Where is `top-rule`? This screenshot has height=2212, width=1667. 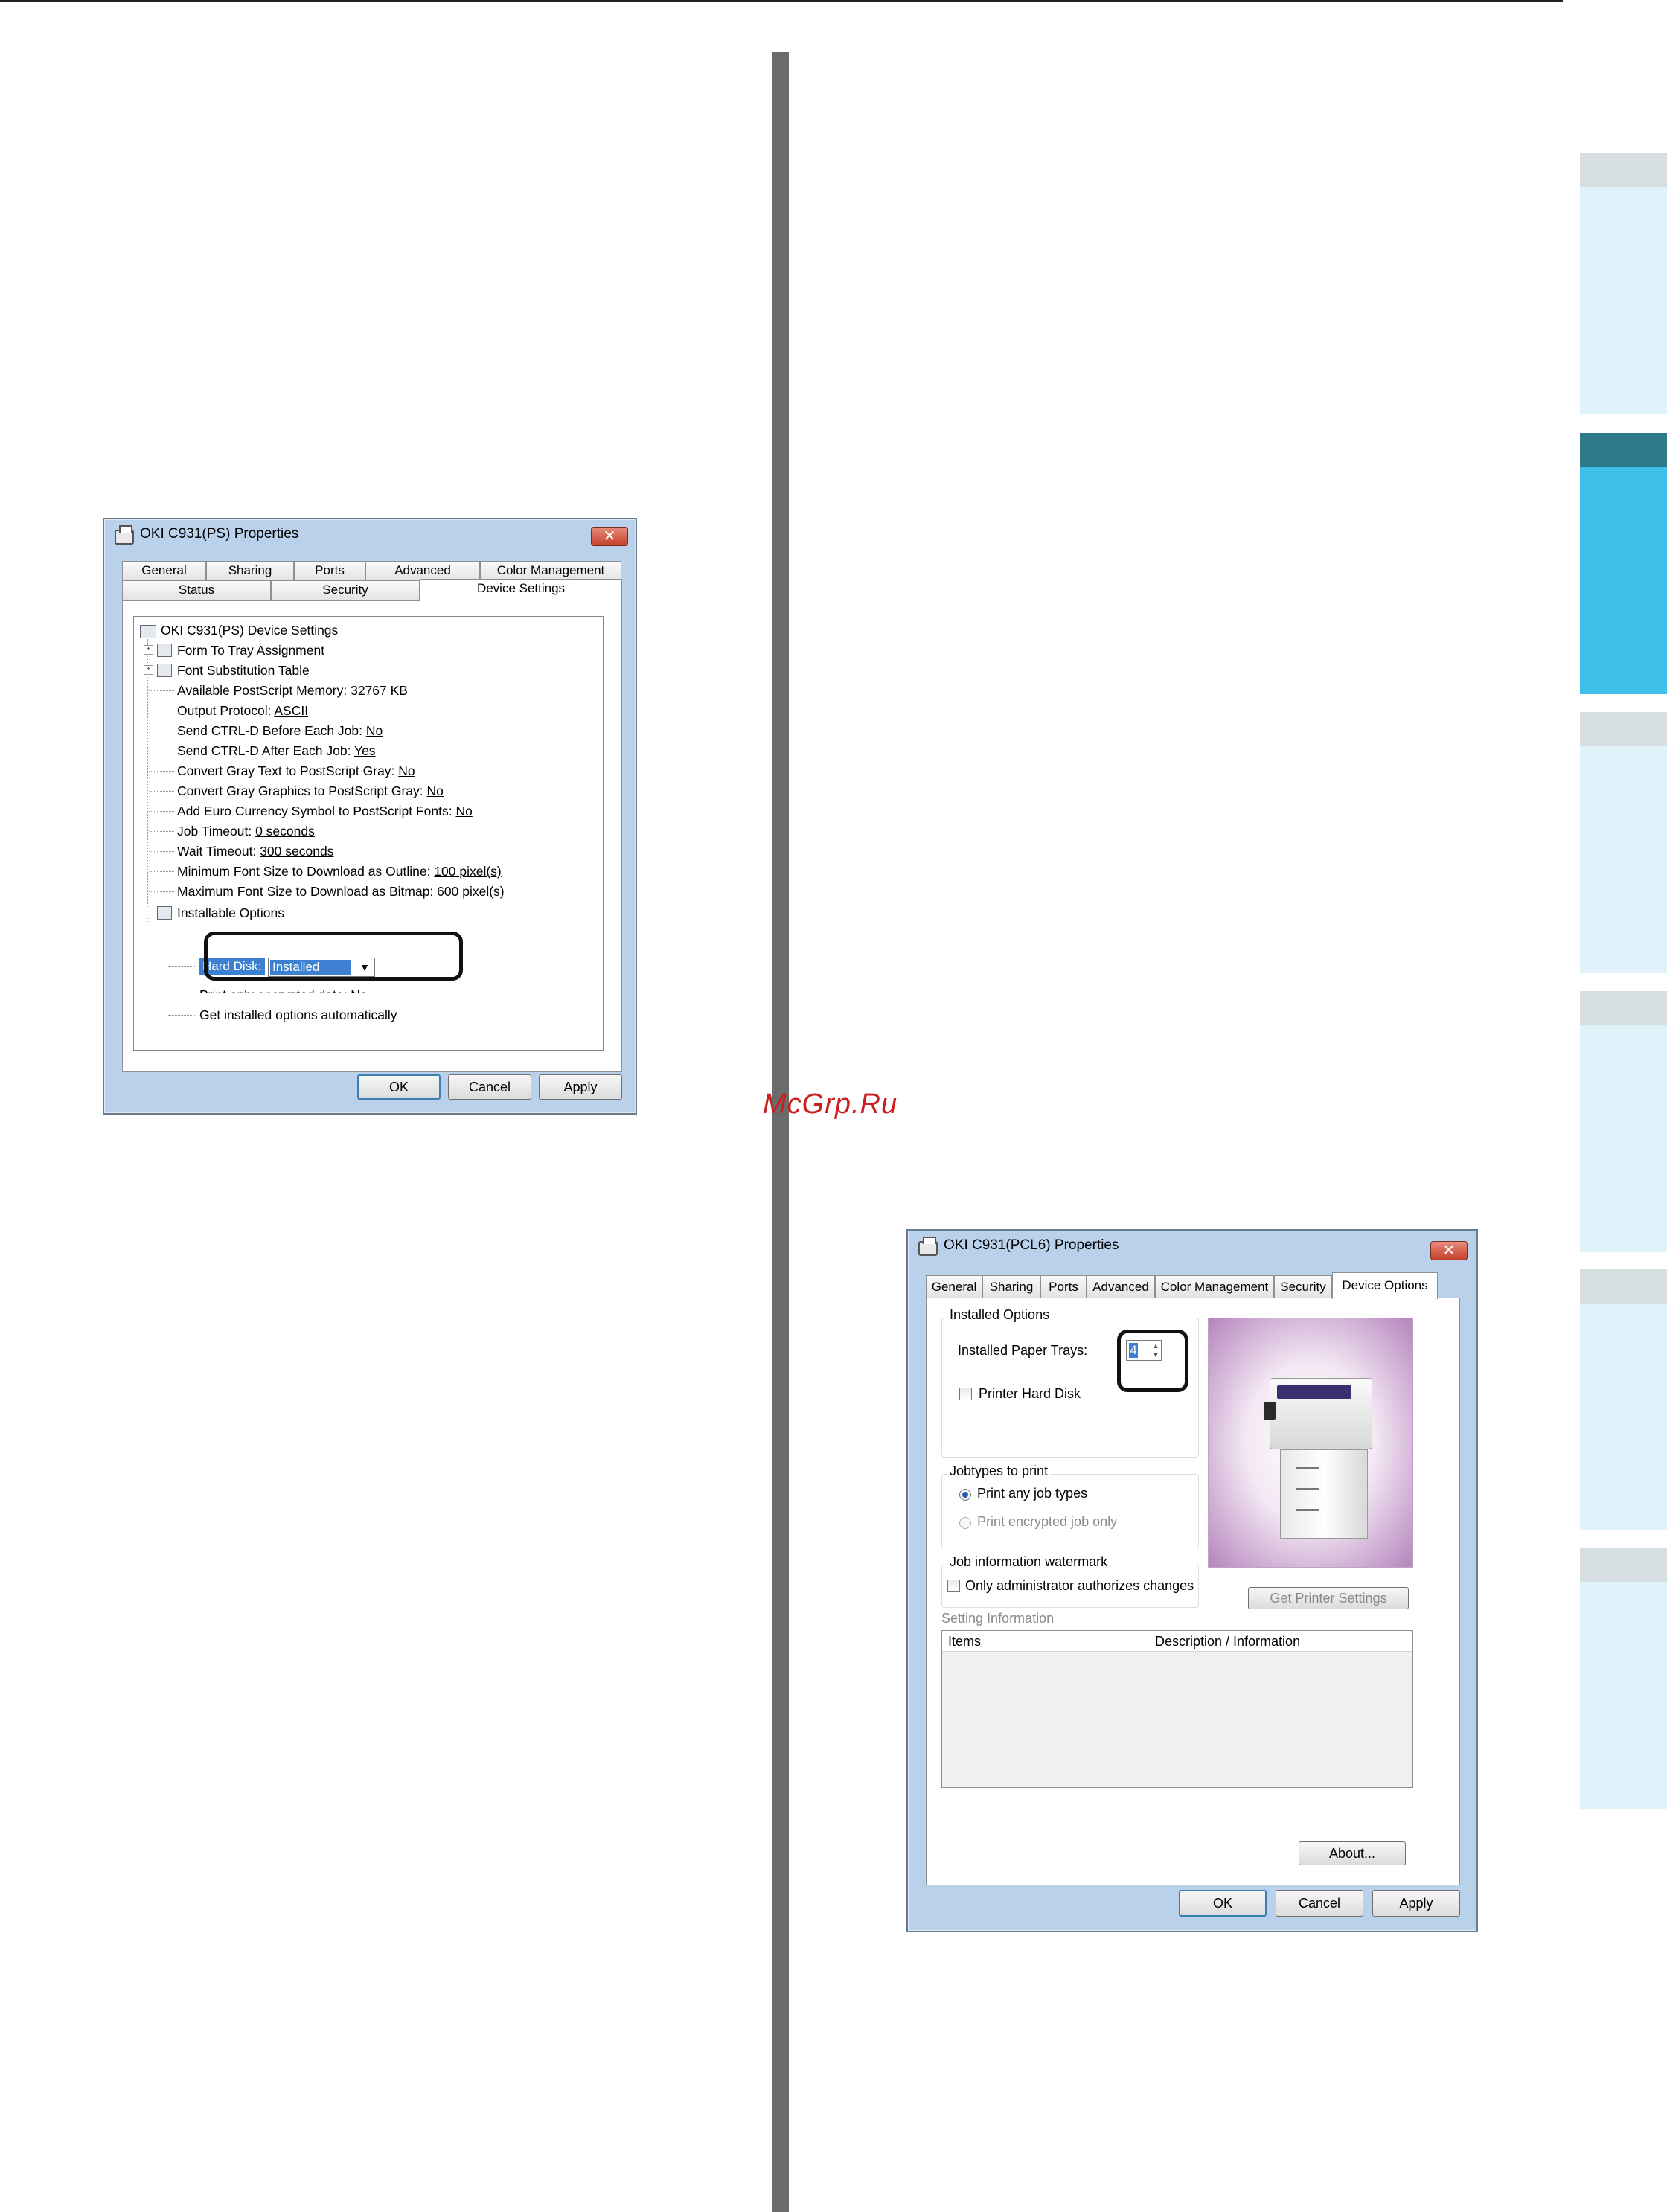
top-rule is located at coordinates (781, 1).